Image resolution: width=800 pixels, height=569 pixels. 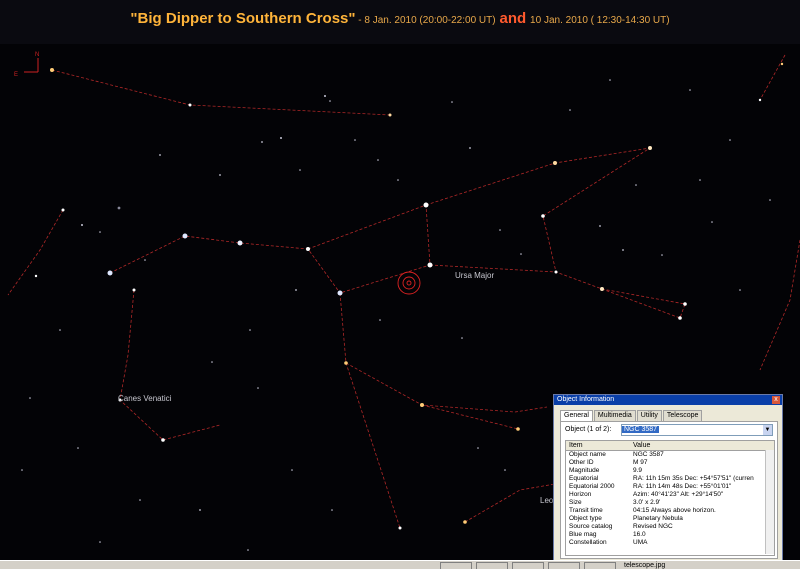 I want to click on table-row: Transit time 04:15 Always above horizon., so click(x=670, y=511).